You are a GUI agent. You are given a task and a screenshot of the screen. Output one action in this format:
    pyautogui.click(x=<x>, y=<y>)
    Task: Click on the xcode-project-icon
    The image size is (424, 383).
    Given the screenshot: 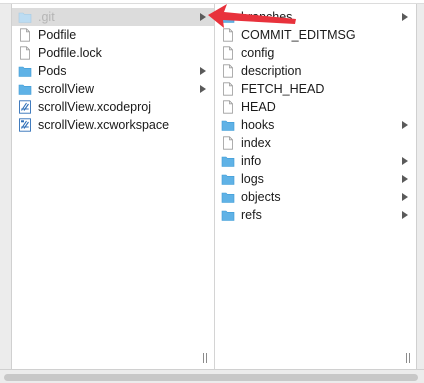 What is the action you would take?
    pyautogui.click(x=25, y=107)
    